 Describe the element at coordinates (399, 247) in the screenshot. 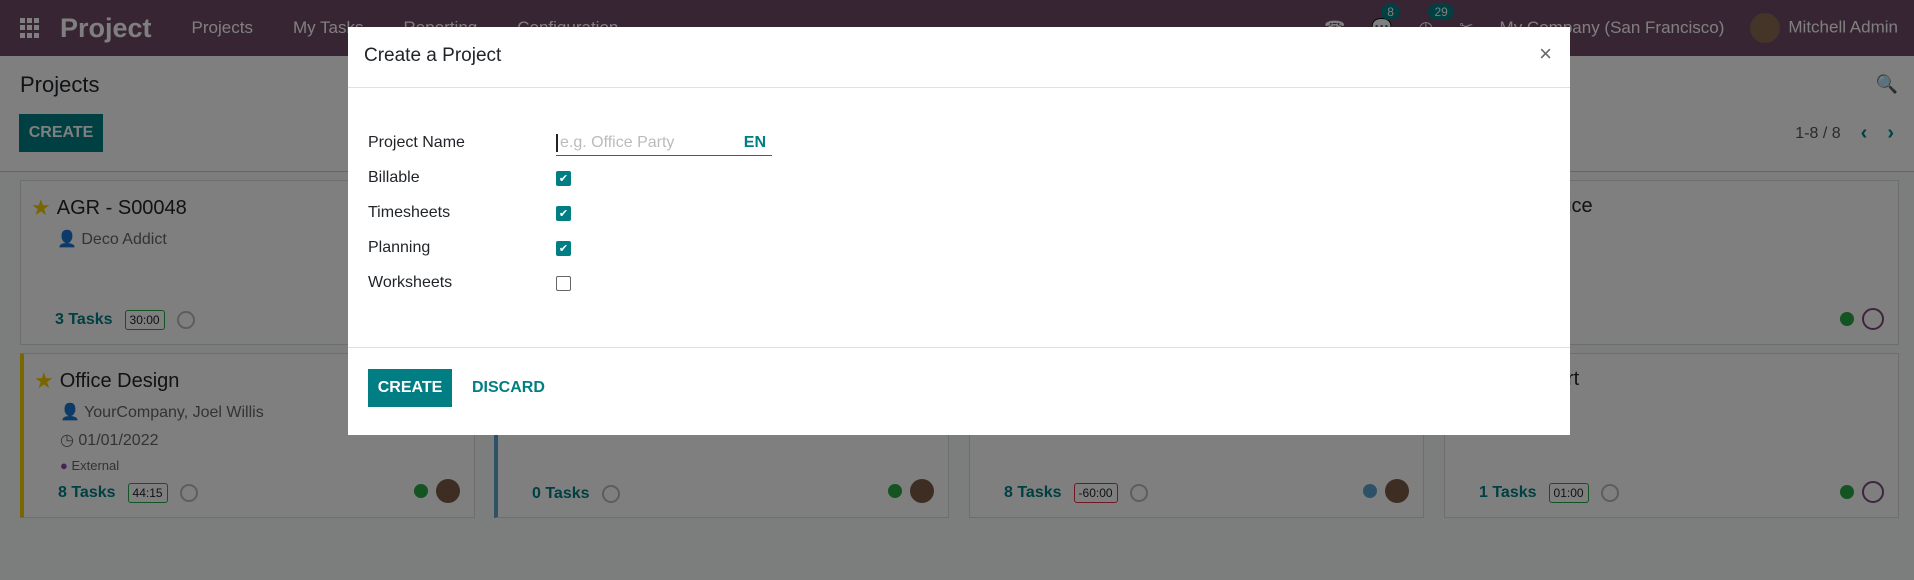

I see `planning-label: Planning` at that location.